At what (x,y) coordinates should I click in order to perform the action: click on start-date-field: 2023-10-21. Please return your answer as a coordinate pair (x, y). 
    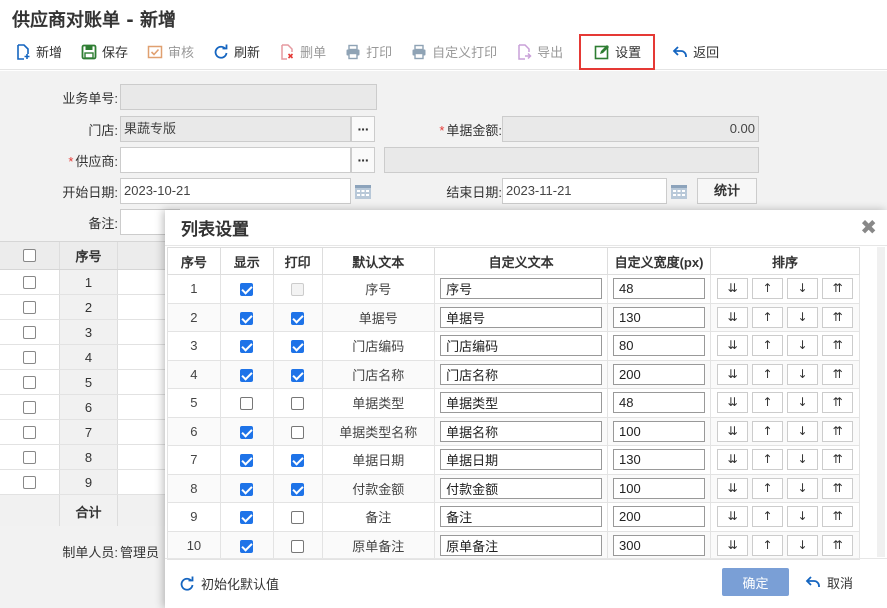
    Looking at the image, I should click on (235, 191).